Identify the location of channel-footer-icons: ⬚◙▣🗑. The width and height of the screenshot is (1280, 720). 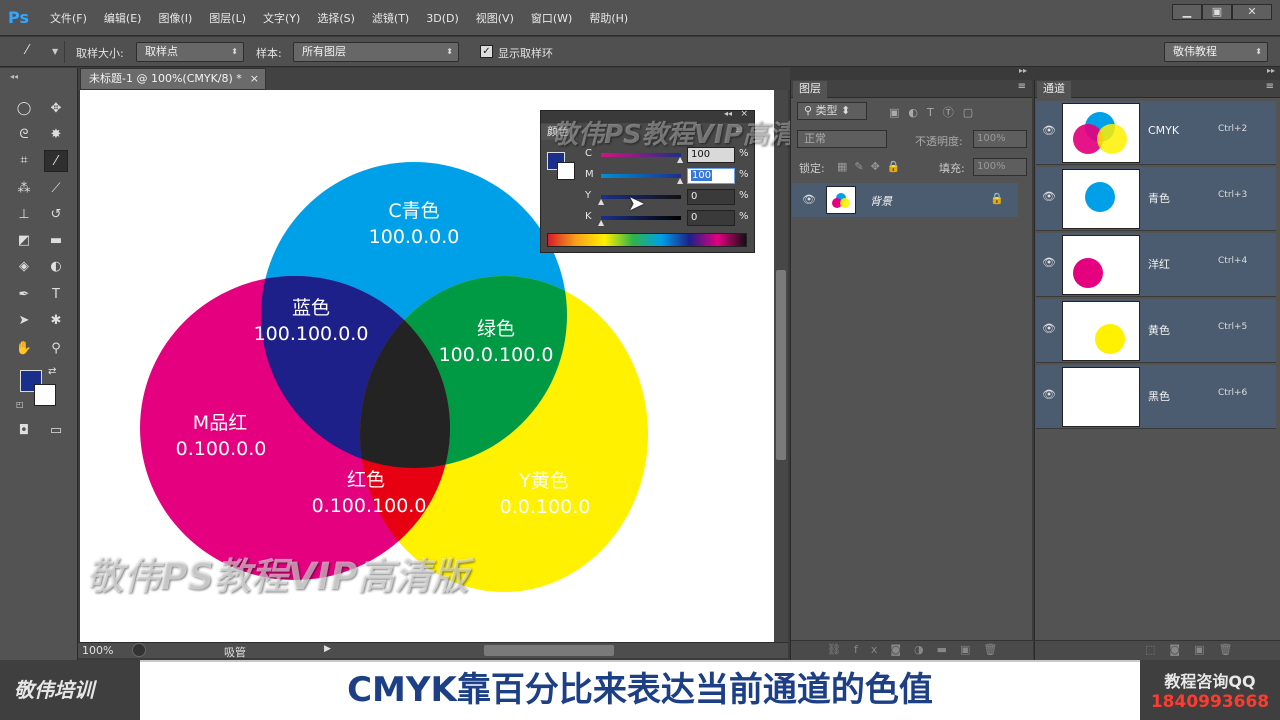
(1195, 649).